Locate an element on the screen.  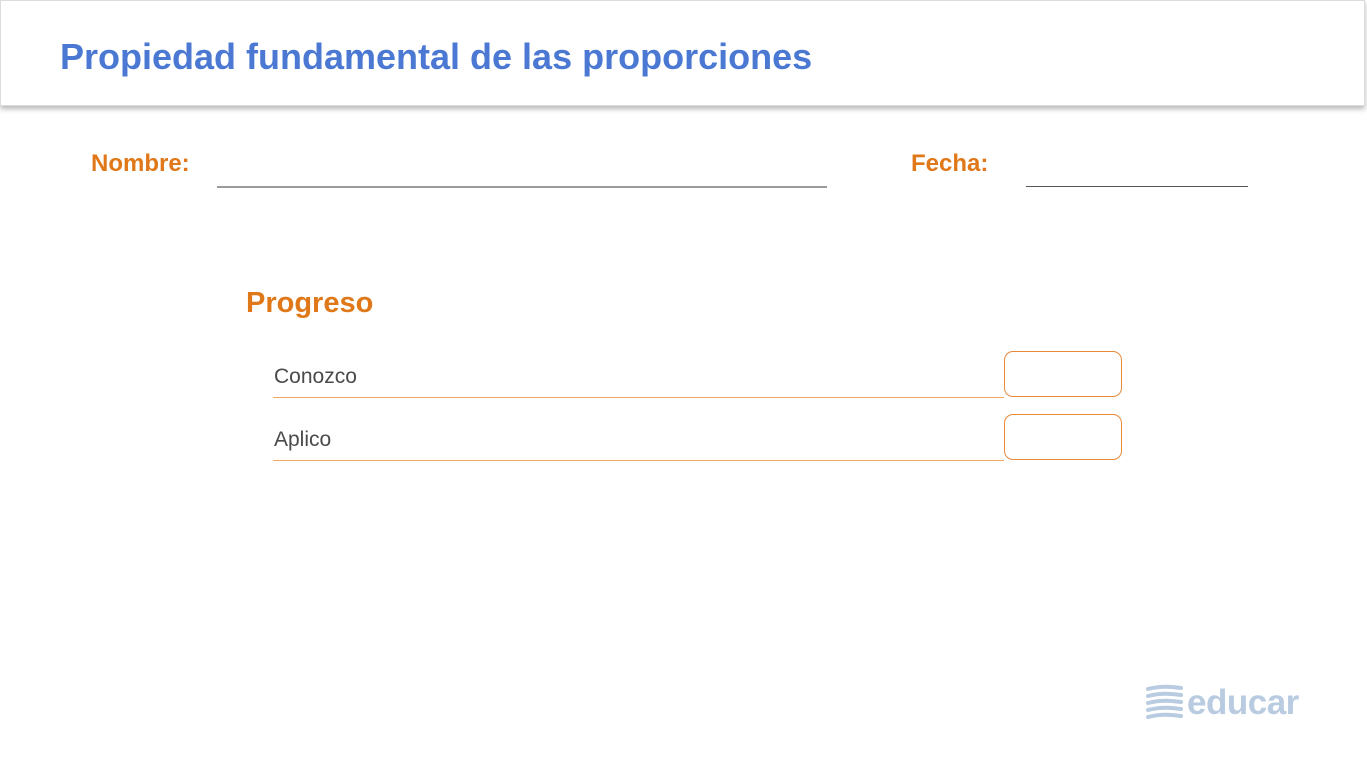
progress-item-label-conozco: Conozco is located at coordinates (315, 376).